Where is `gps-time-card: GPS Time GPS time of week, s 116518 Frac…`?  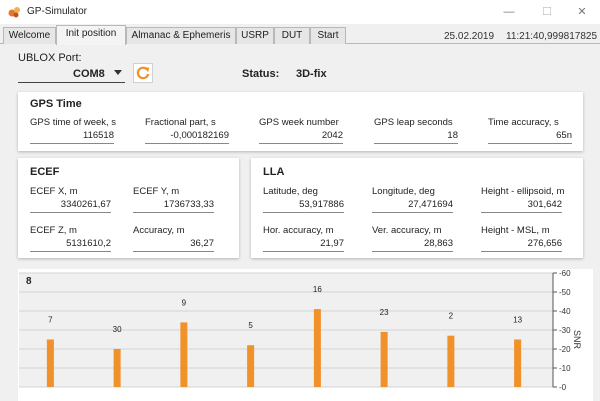 gps-time-card: GPS Time GPS time of week, s 116518 Frac… is located at coordinates (300, 121).